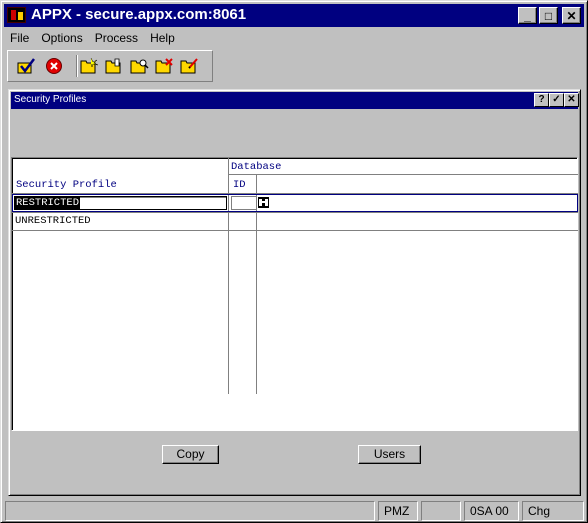  What do you see at coordinates (53, 221) in the screenshot?
I see `security-profile-value: UNRESTRICTED` at bounding box center [53, 221].